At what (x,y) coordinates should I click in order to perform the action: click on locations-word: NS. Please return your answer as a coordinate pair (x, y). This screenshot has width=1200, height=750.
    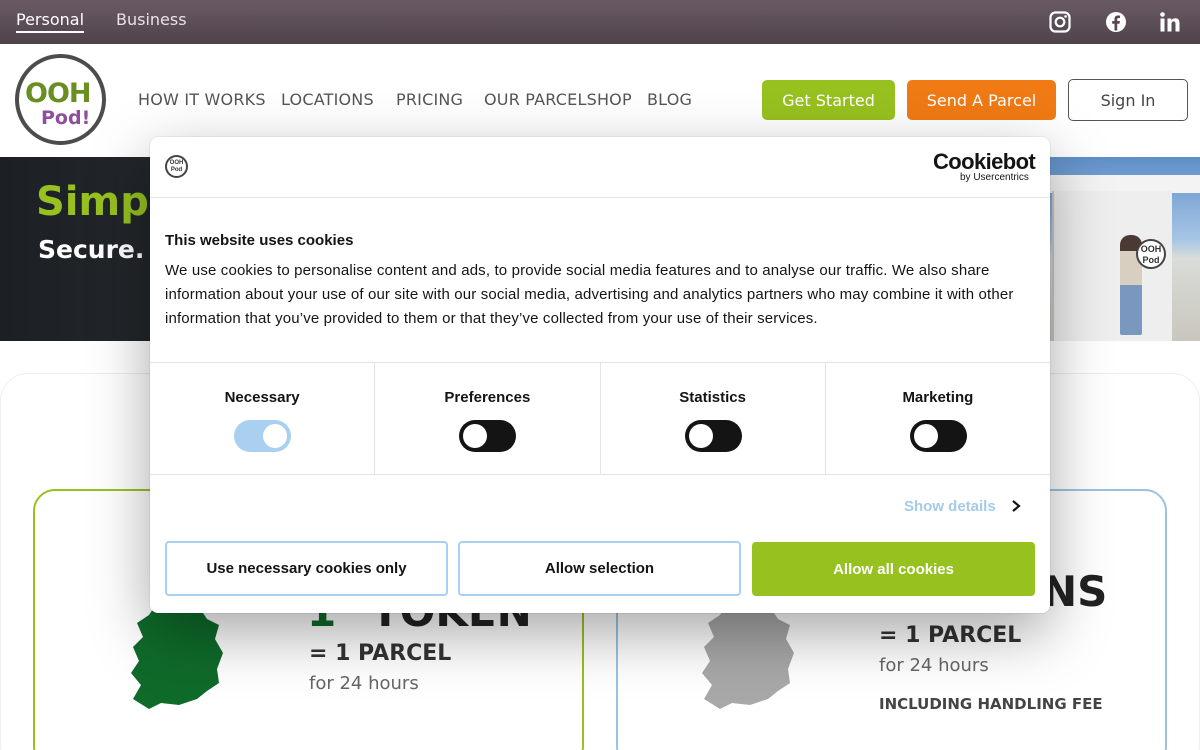
    Looking at the image, I should click on (1075, 591).